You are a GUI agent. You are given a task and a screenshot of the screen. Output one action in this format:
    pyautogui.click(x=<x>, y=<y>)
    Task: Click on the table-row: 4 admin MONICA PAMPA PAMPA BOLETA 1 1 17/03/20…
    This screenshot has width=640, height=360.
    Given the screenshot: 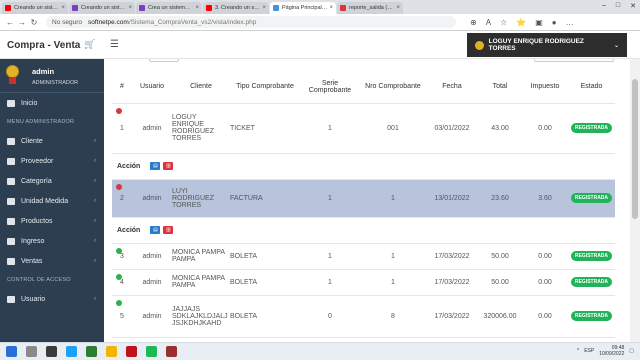 What is the action you would take?
    pyautogui.click(x=363, y=281)
    